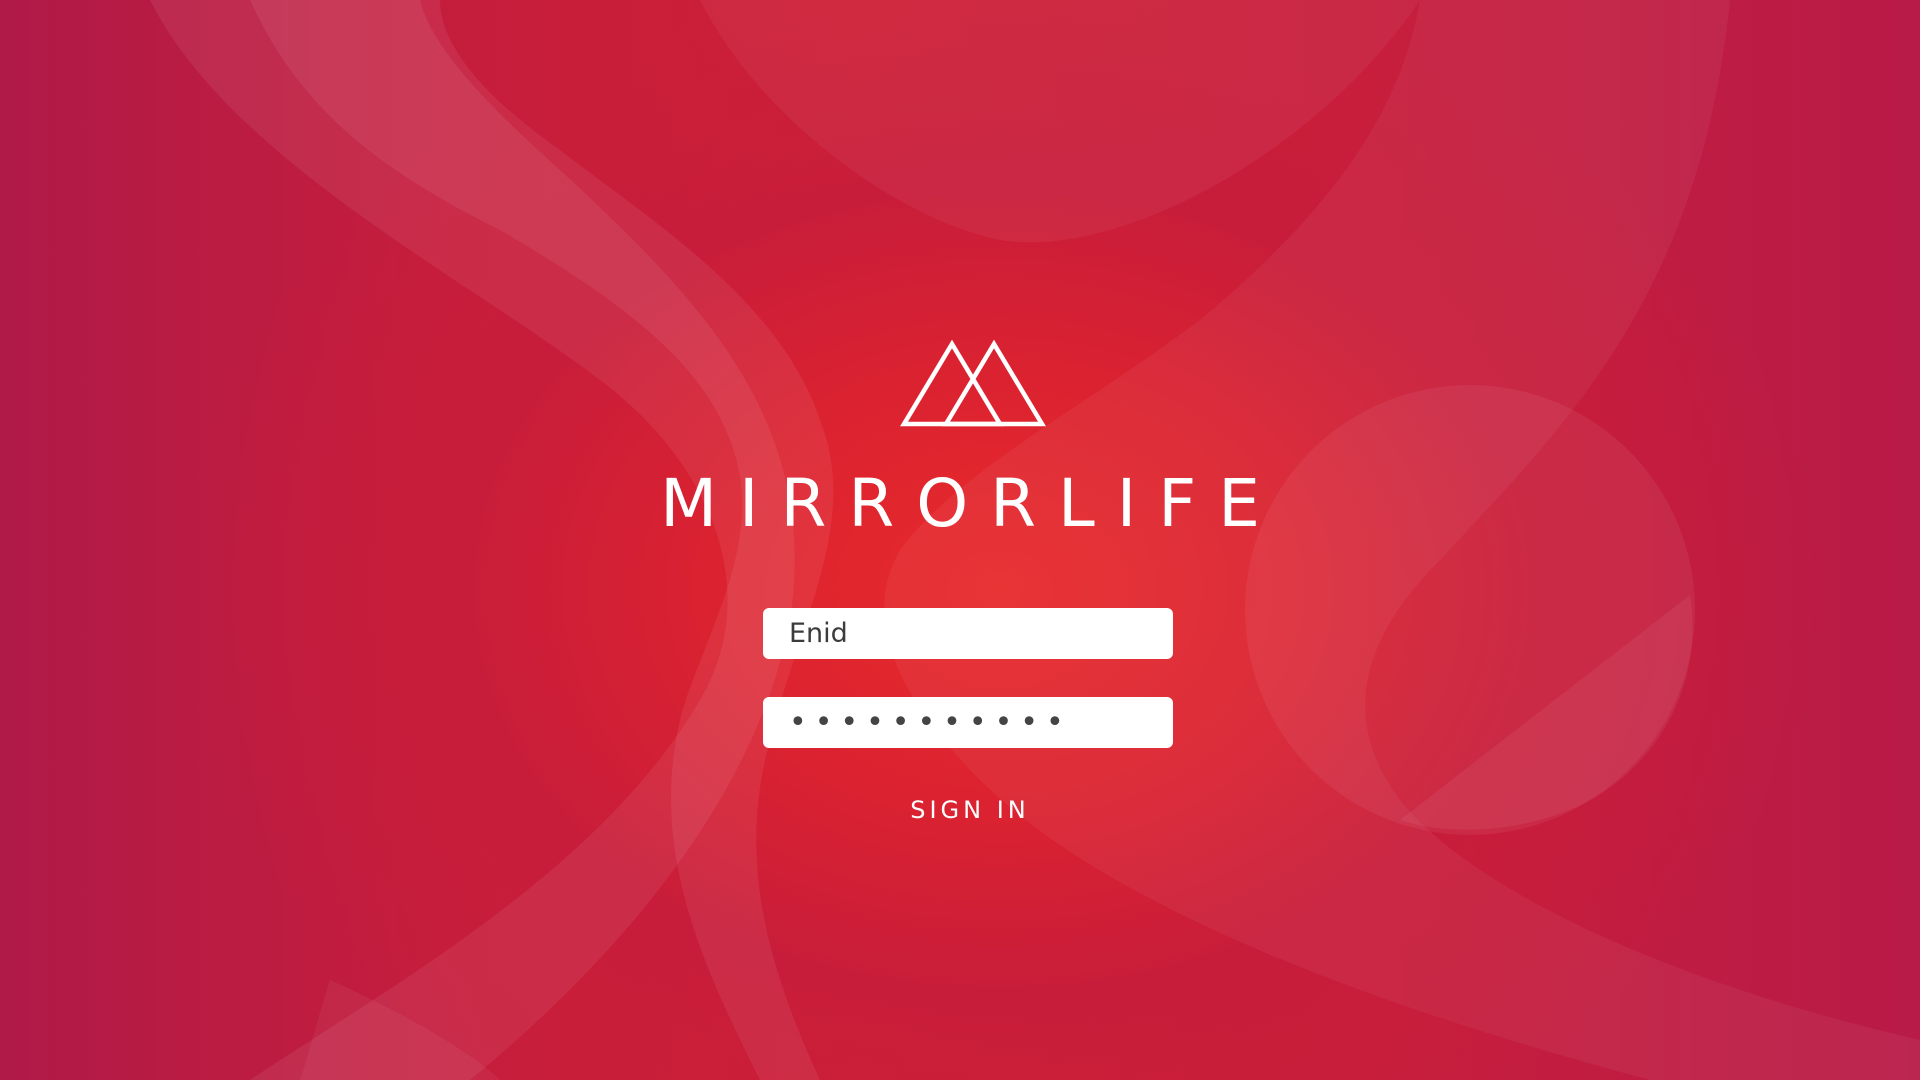 This screenshot has height=1080, width=1920. Describe the element at coordinates (971, 503) in the screenshot. I see `brand-title: MIRRORLIFE` at that location.